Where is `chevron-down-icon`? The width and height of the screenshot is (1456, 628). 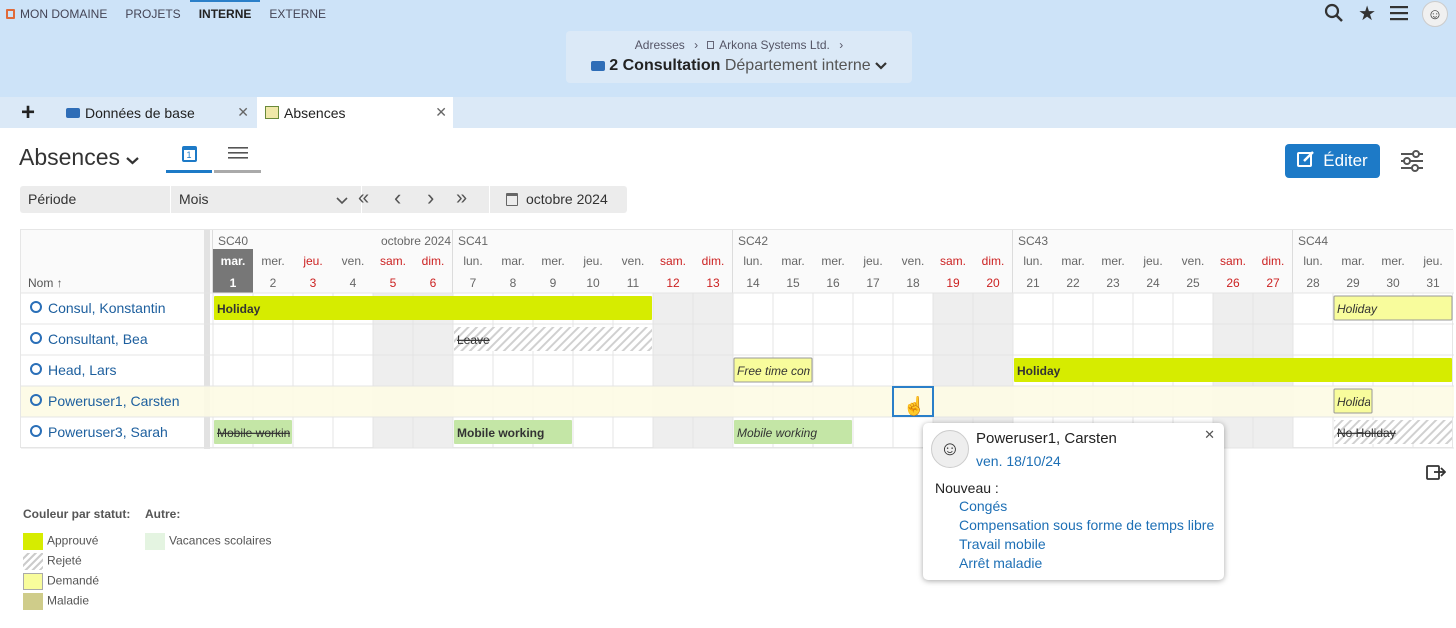
chevron-down-icon is located at coordinates (342, 200).